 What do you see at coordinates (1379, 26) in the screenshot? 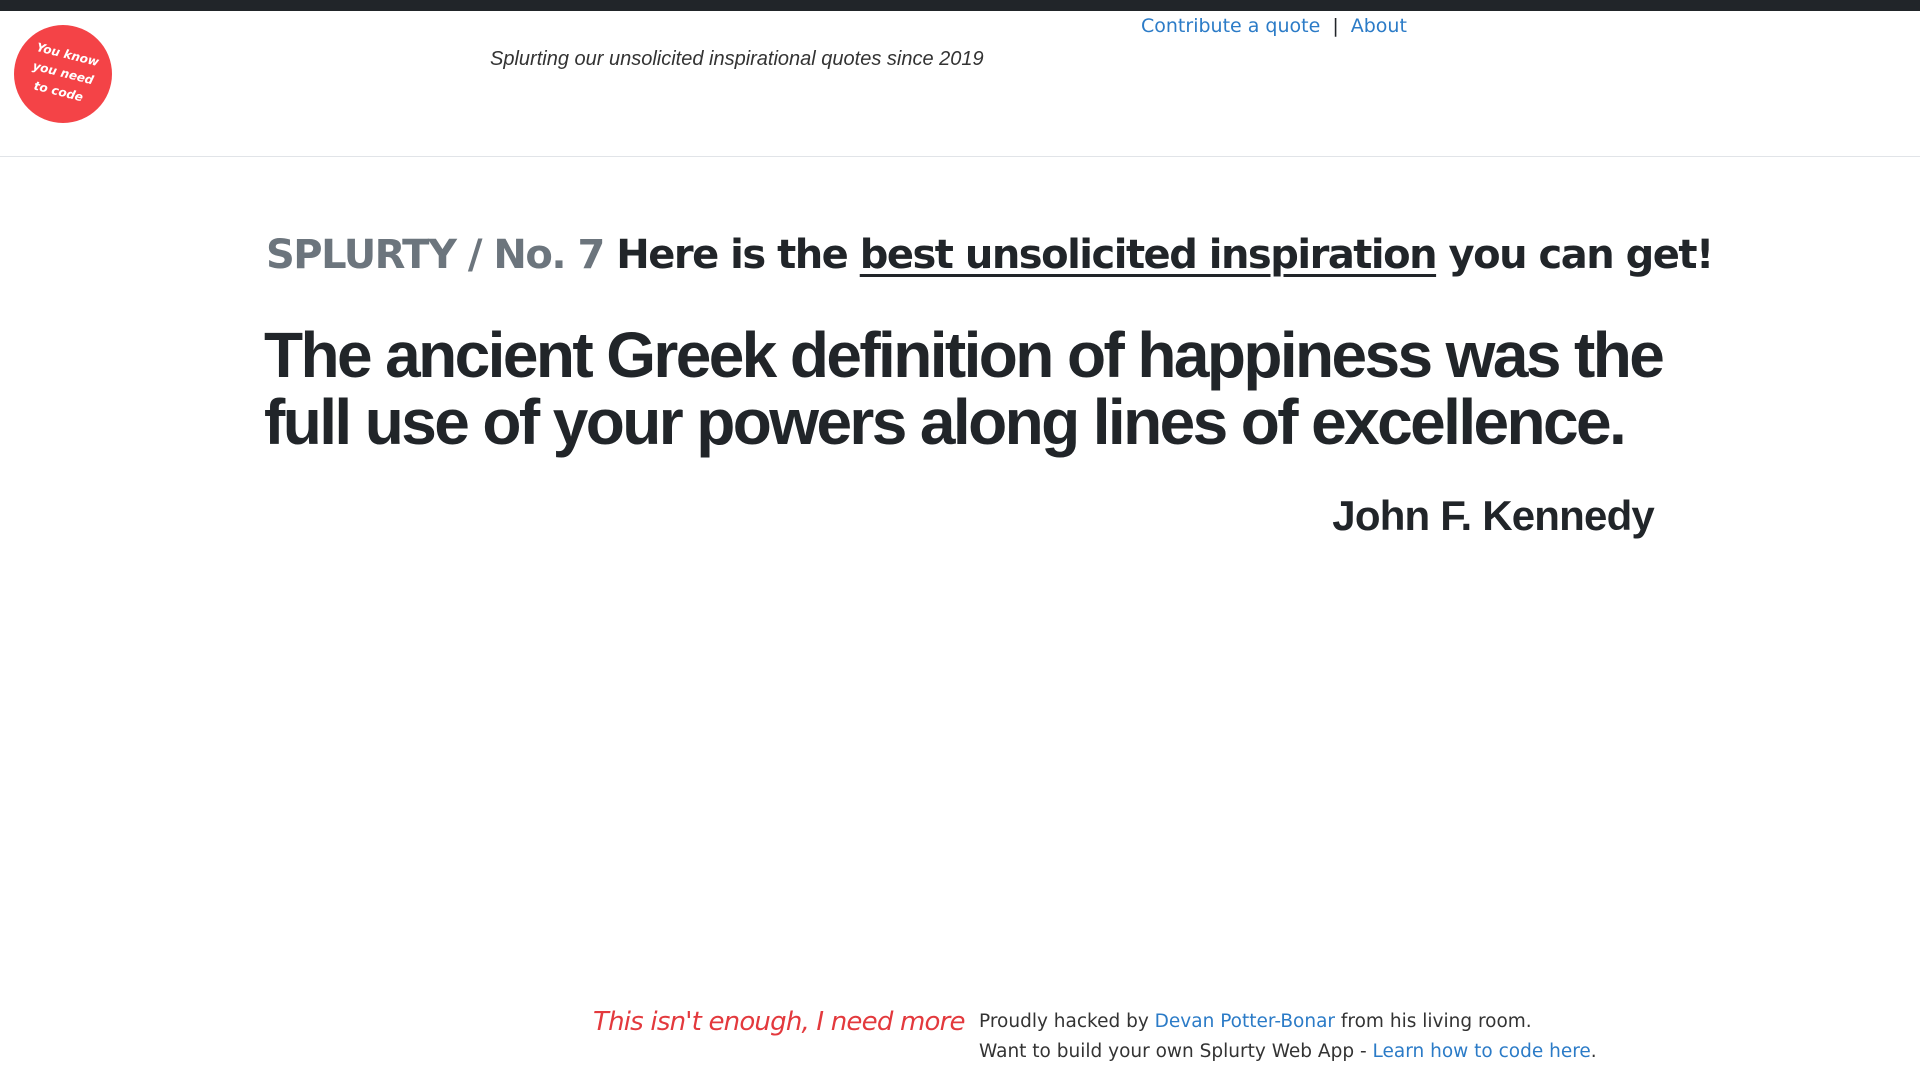
I see `about-link: About` at bounding box center [1379, 26].